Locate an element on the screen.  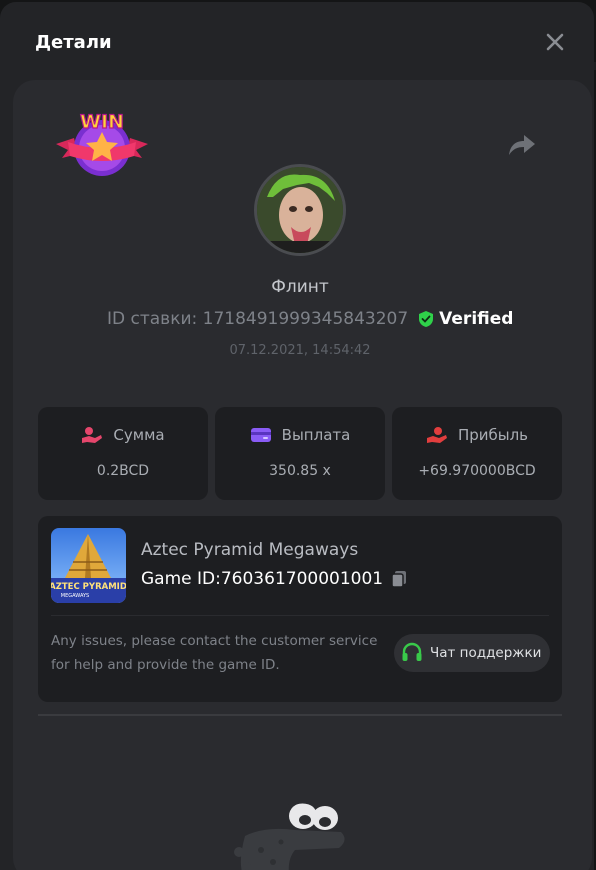
game-id-label: Game ID: is located at coordinates (181, 579).